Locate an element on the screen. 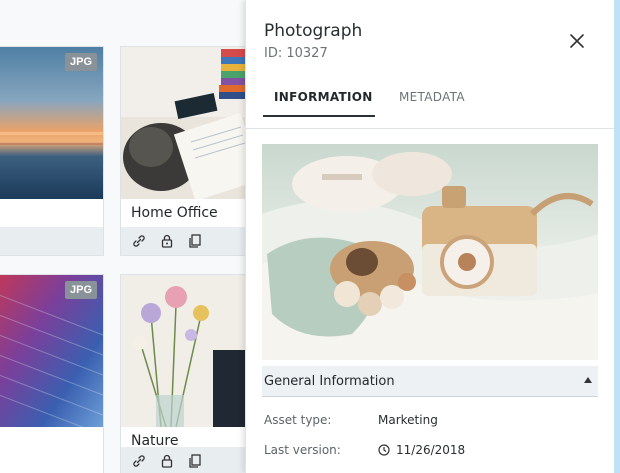  panel-tabs: INFORMATION METADATA is located at coordinates (430, 102).